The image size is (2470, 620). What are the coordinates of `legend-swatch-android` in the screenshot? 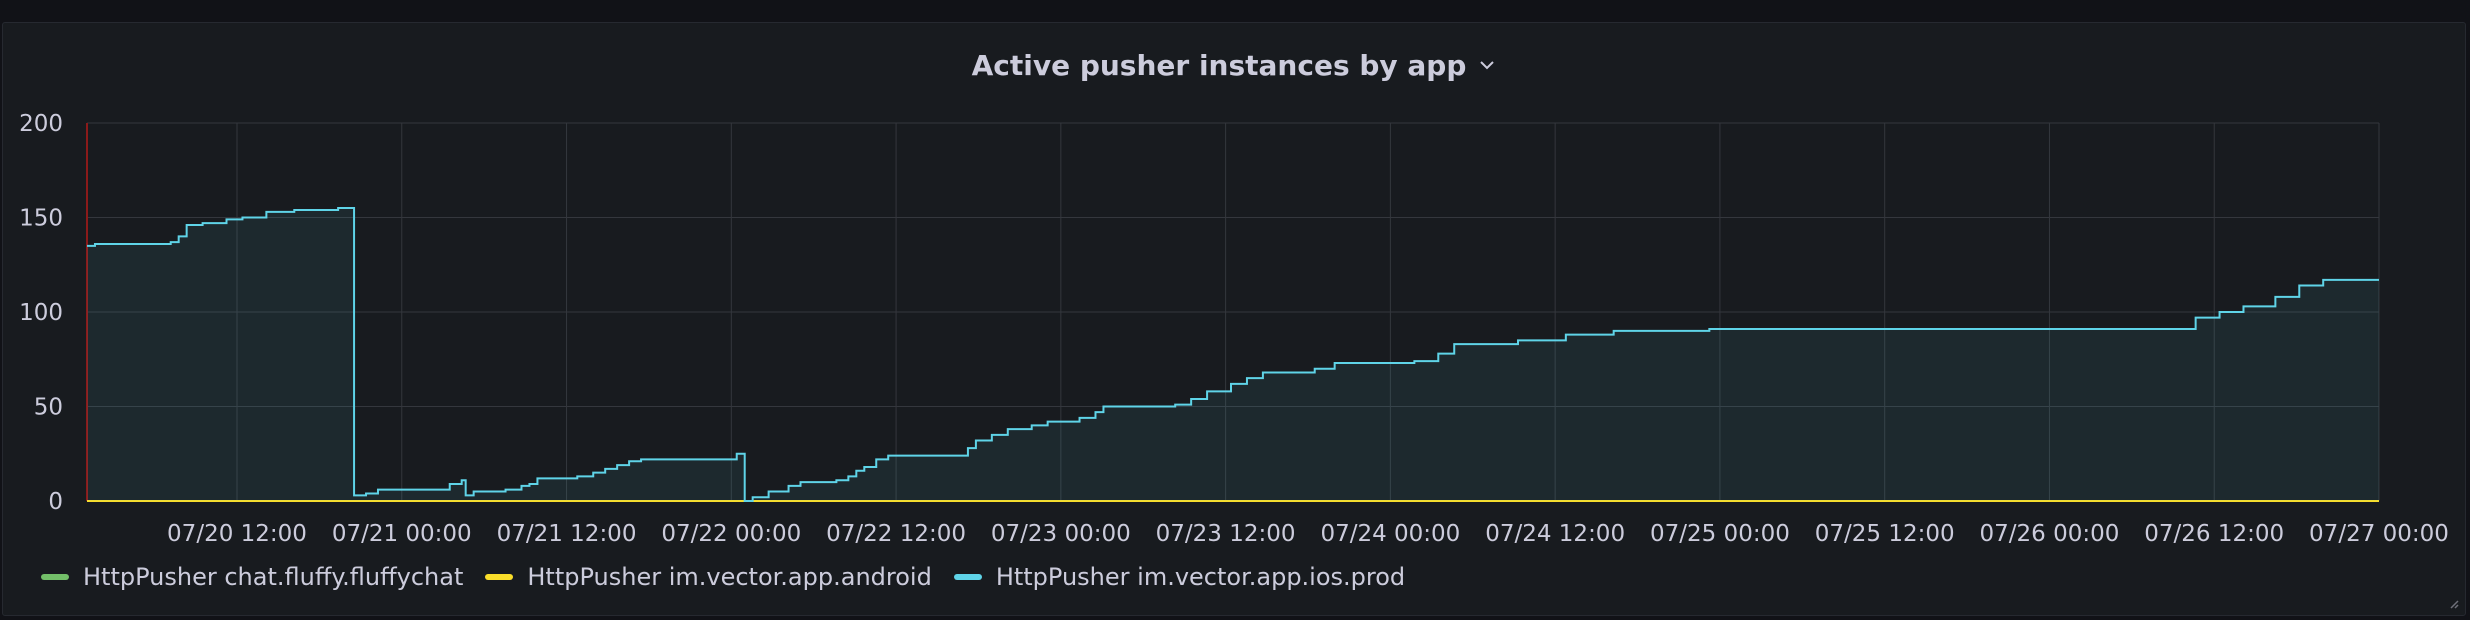 It's located at (499, 577).